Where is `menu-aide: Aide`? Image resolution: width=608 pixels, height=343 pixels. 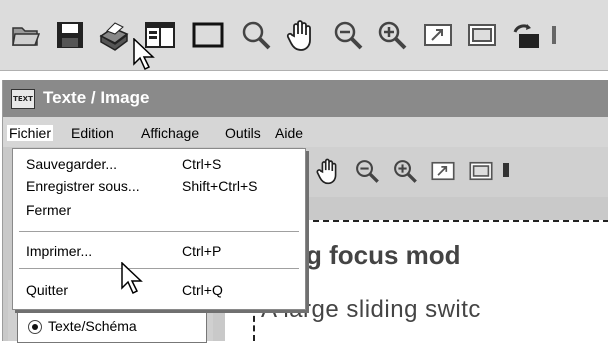
menu-aide: Aide is located at coordinates (289, 133).